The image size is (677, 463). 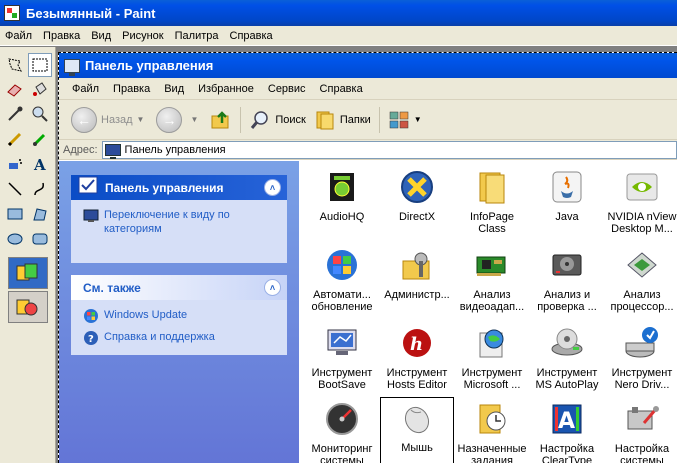 I want to click on system-tools-icon, so click(x=642, y=419).